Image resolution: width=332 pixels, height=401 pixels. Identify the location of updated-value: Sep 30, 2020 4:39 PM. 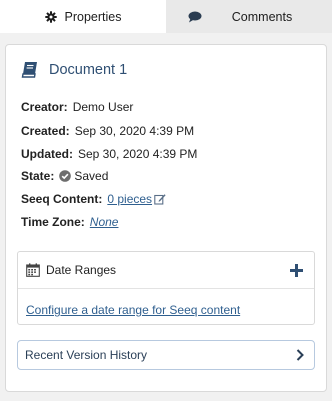
(138, 154).